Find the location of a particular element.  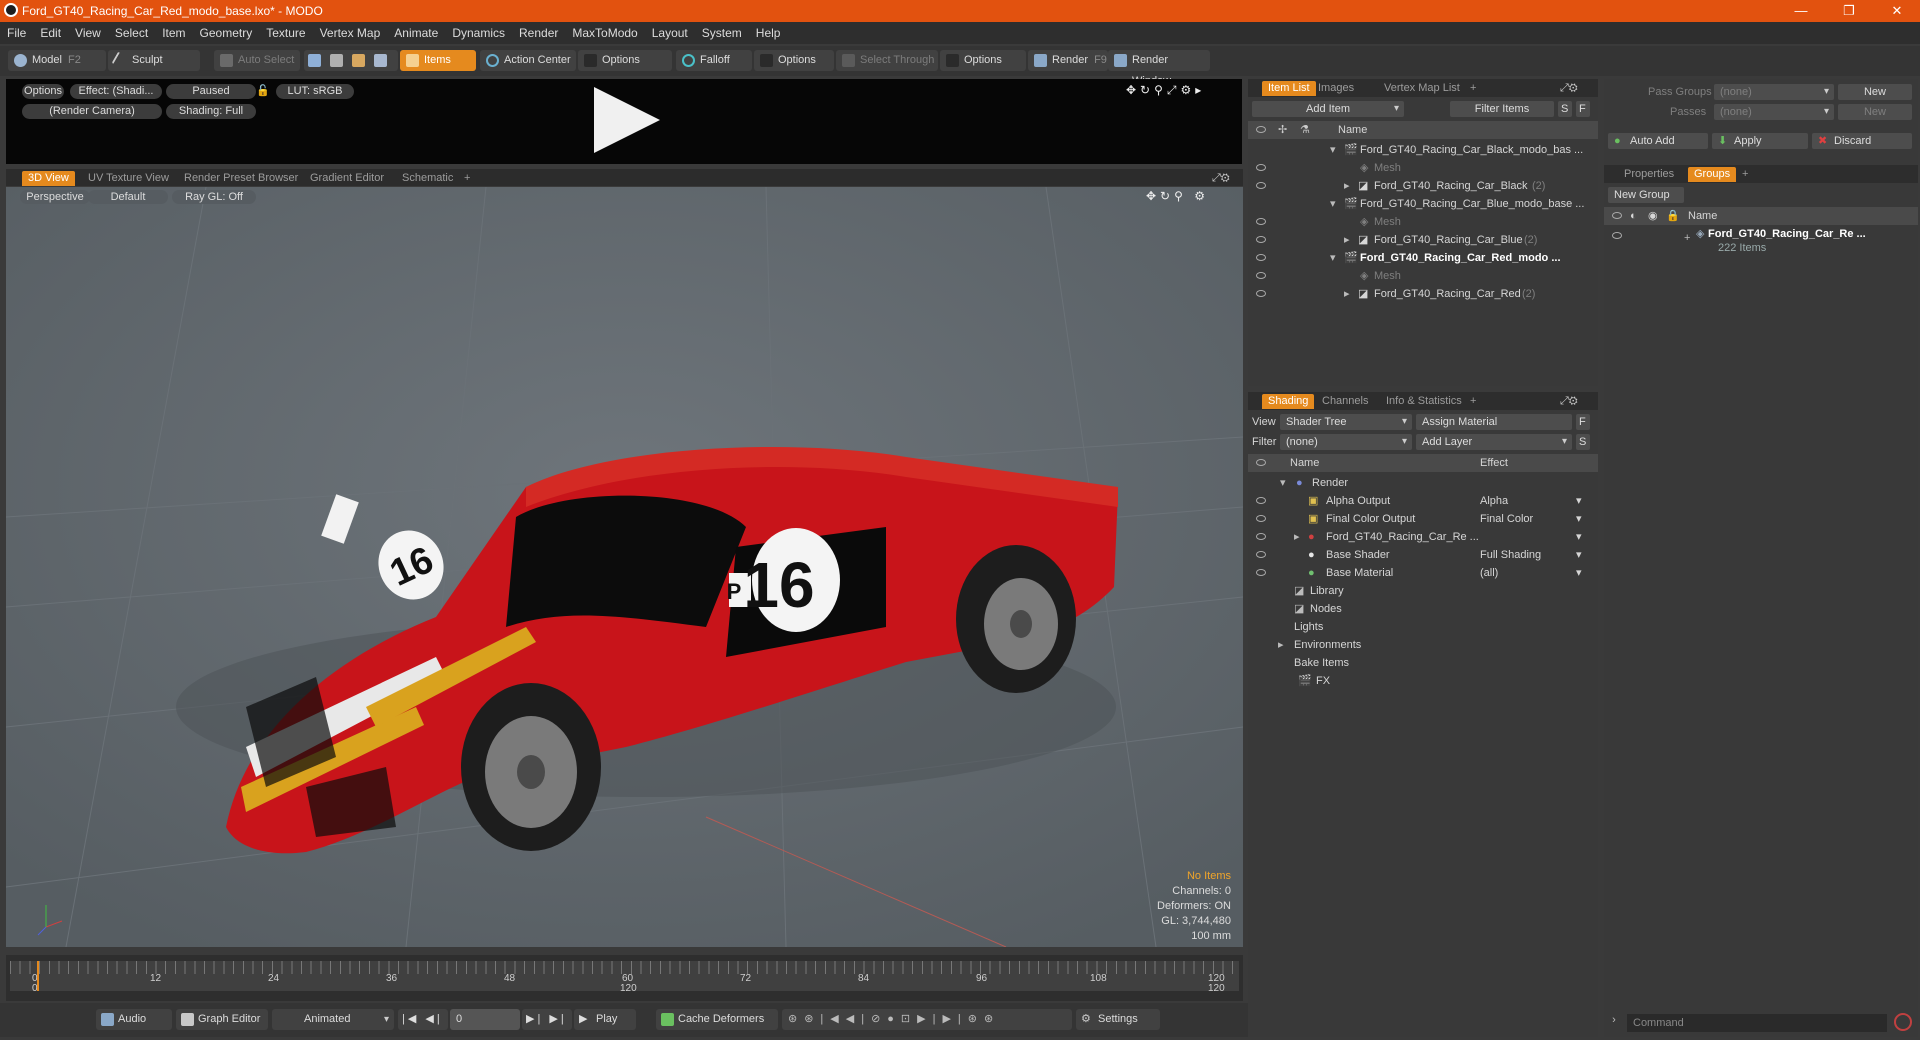

tab-schematic: Schematic is located at coordinates (427, 178).